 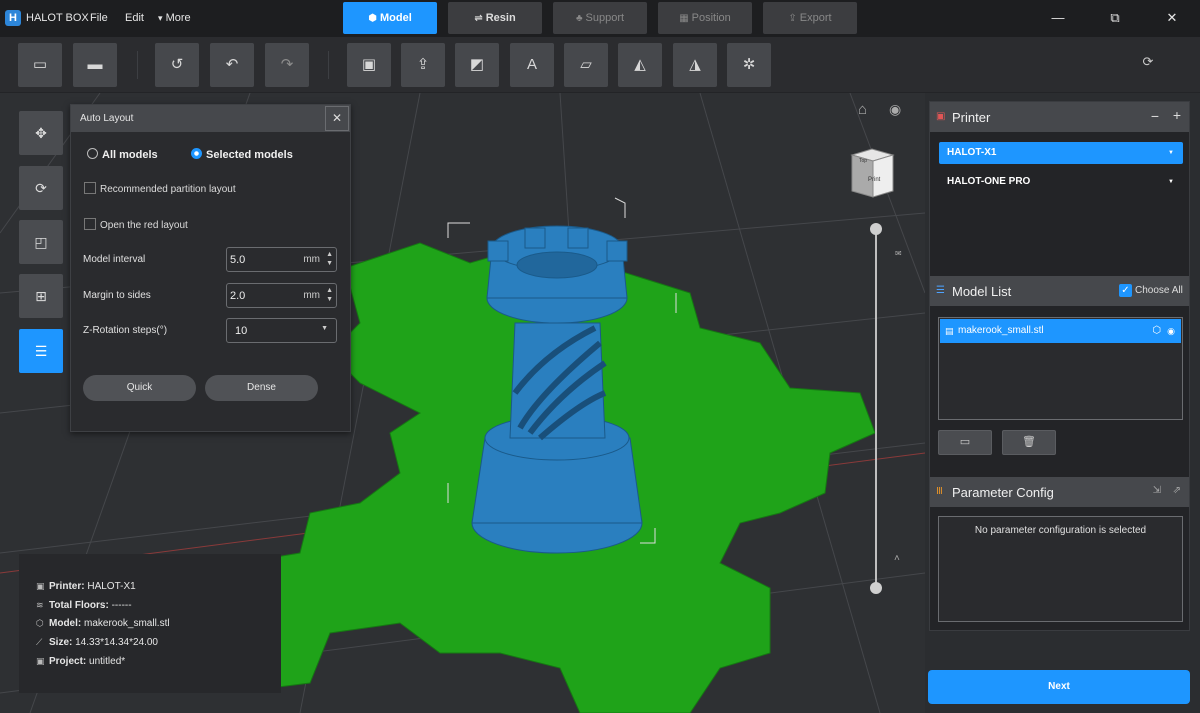 I want to click on margin-unit: mm, so click(x=311, y=295).